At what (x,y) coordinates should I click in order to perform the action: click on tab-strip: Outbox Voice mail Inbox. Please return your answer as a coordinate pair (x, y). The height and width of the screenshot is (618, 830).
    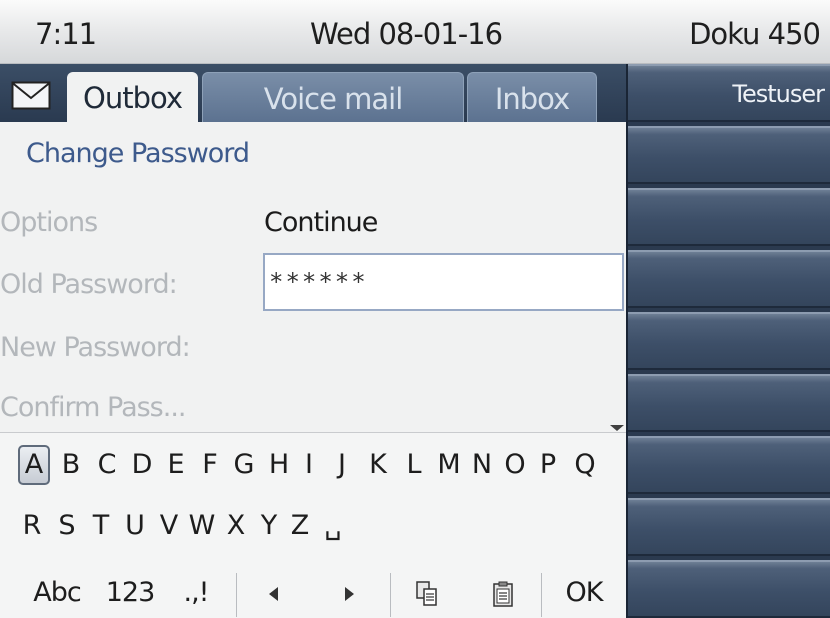
    Looking at the image, I should click on (313, 93).